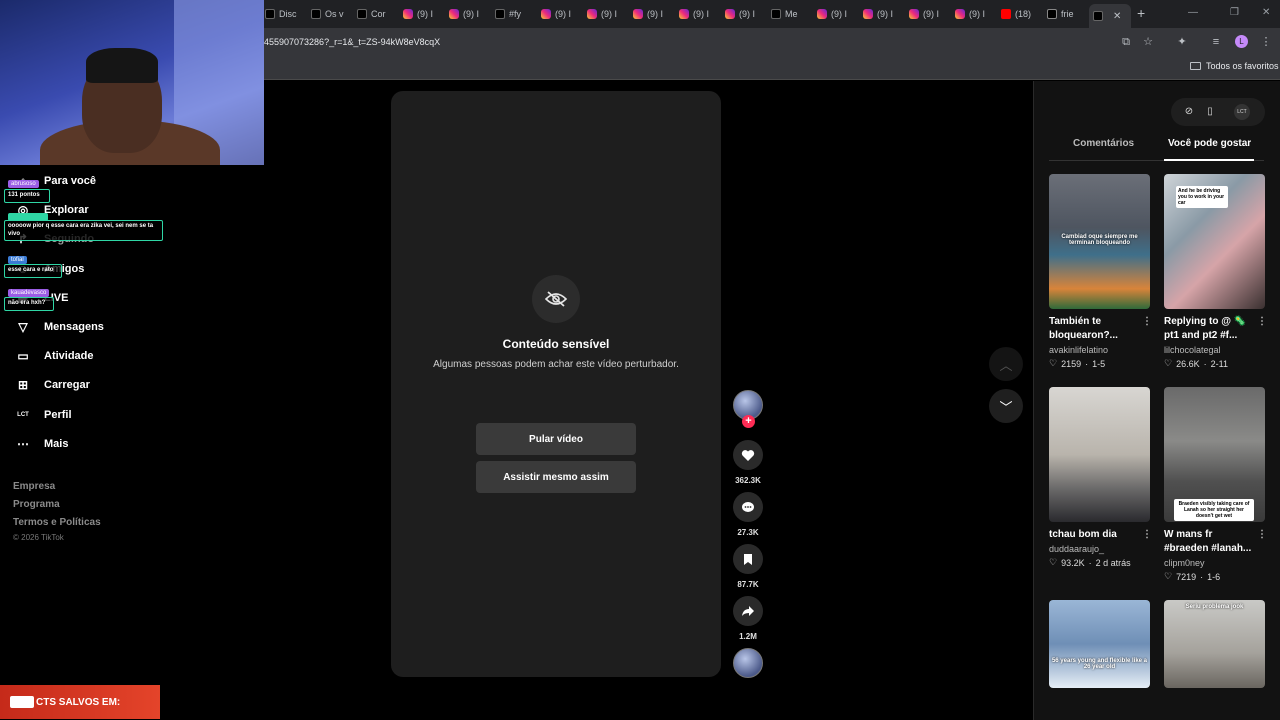 The height and width of the screenshot is (720, 1280). I want to click on previous-video-chevron-up-icon: ︿, so click(1006, 364).